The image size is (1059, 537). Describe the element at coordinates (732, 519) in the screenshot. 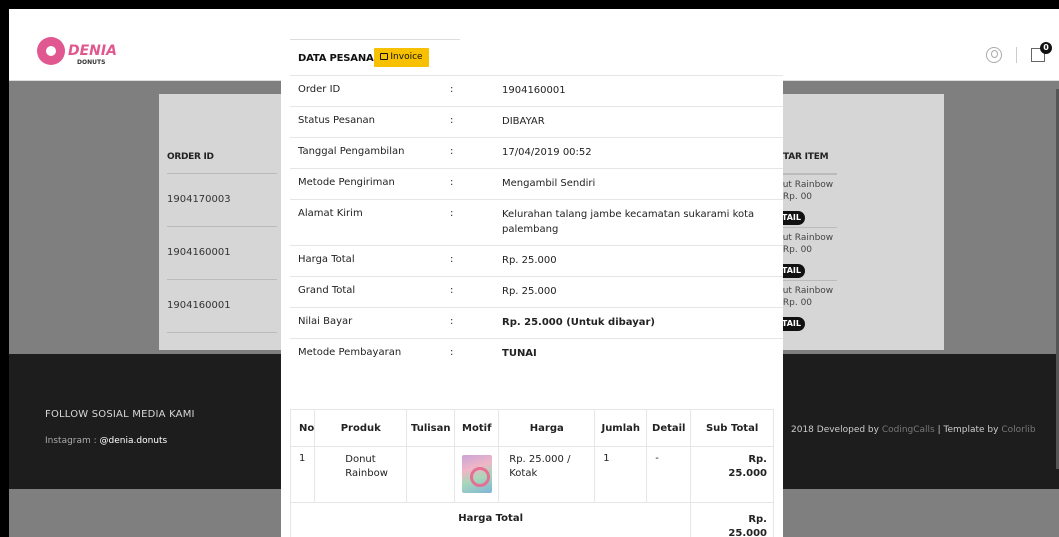

I see `total-value: Rp. 25.000` at that location.